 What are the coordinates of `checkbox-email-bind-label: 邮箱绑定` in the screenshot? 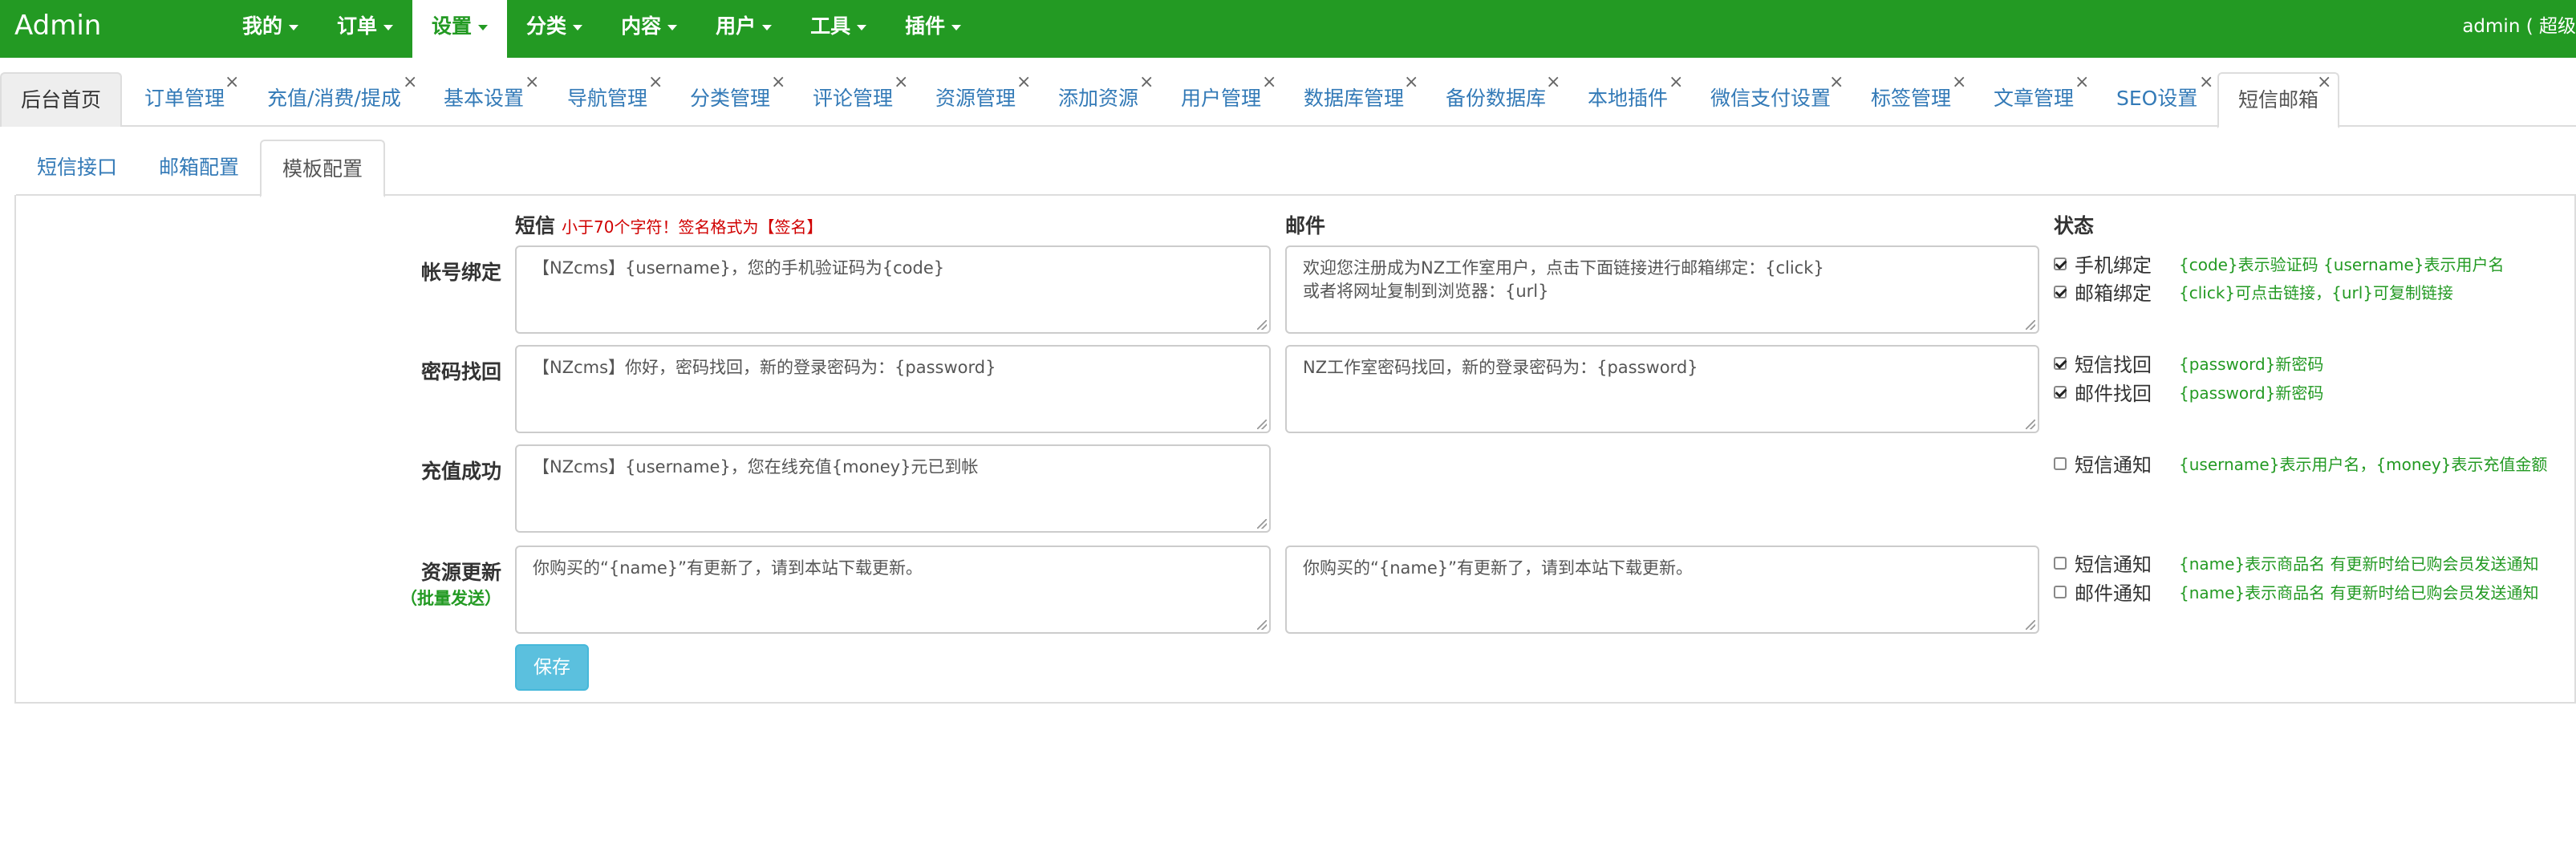 It's located at (2113, 294).